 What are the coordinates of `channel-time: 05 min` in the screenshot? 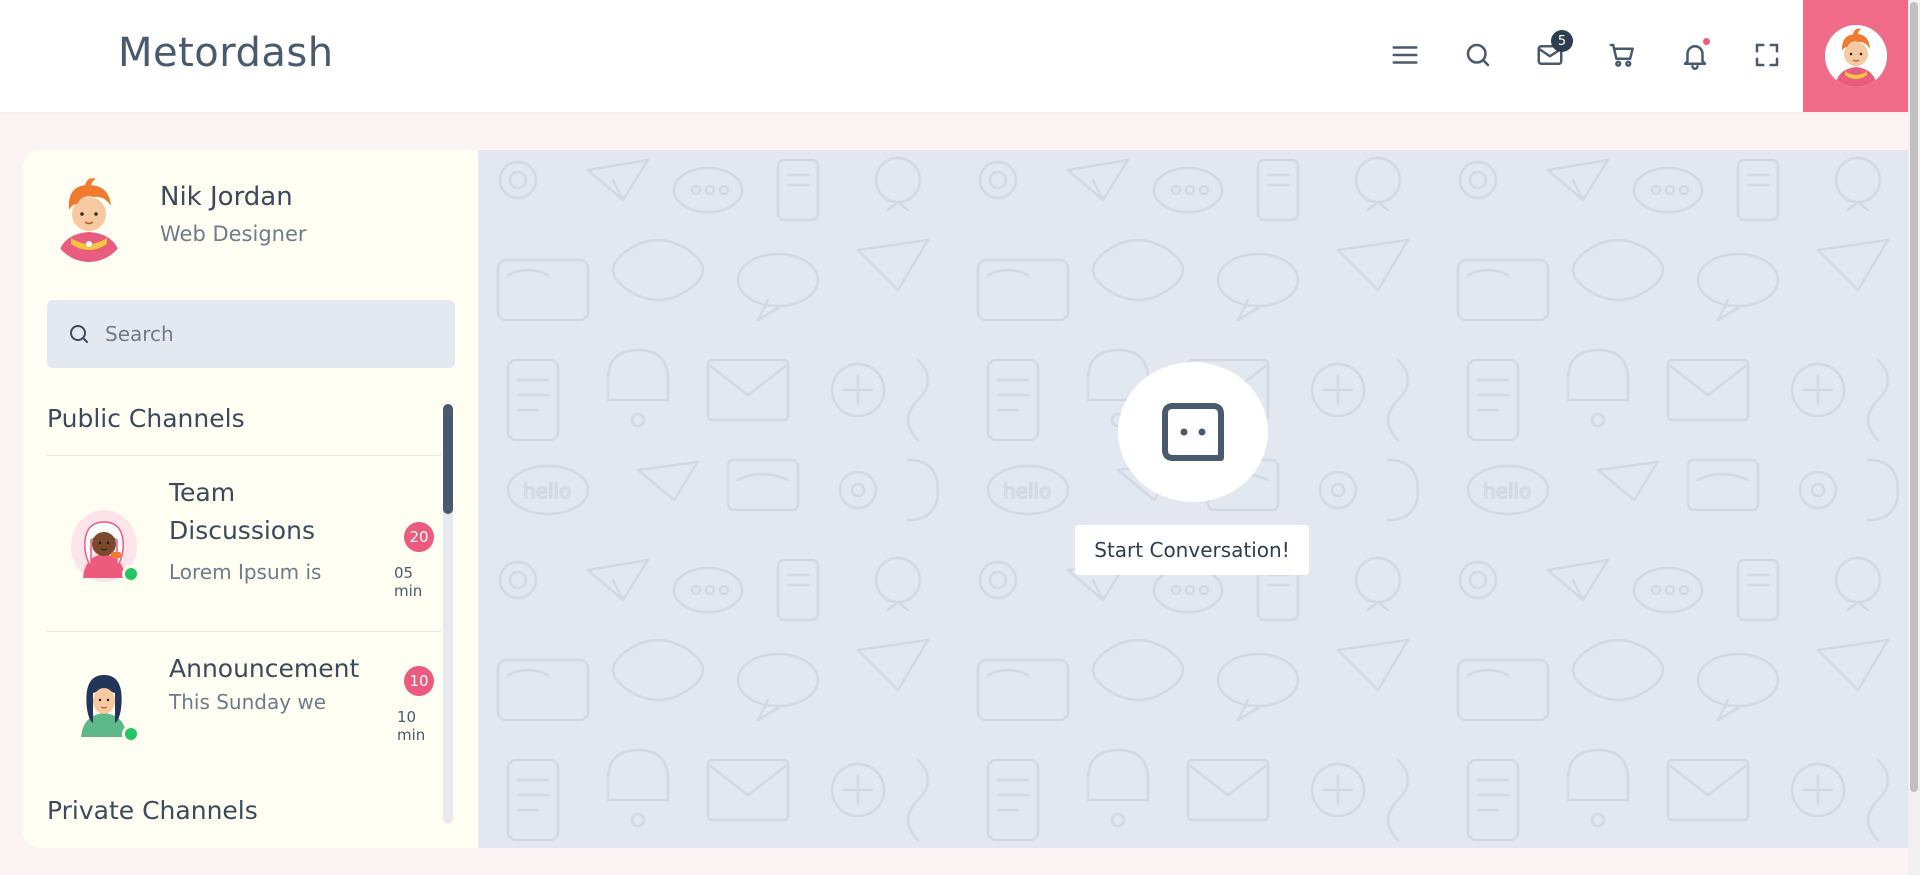 It's located at (408, 582).